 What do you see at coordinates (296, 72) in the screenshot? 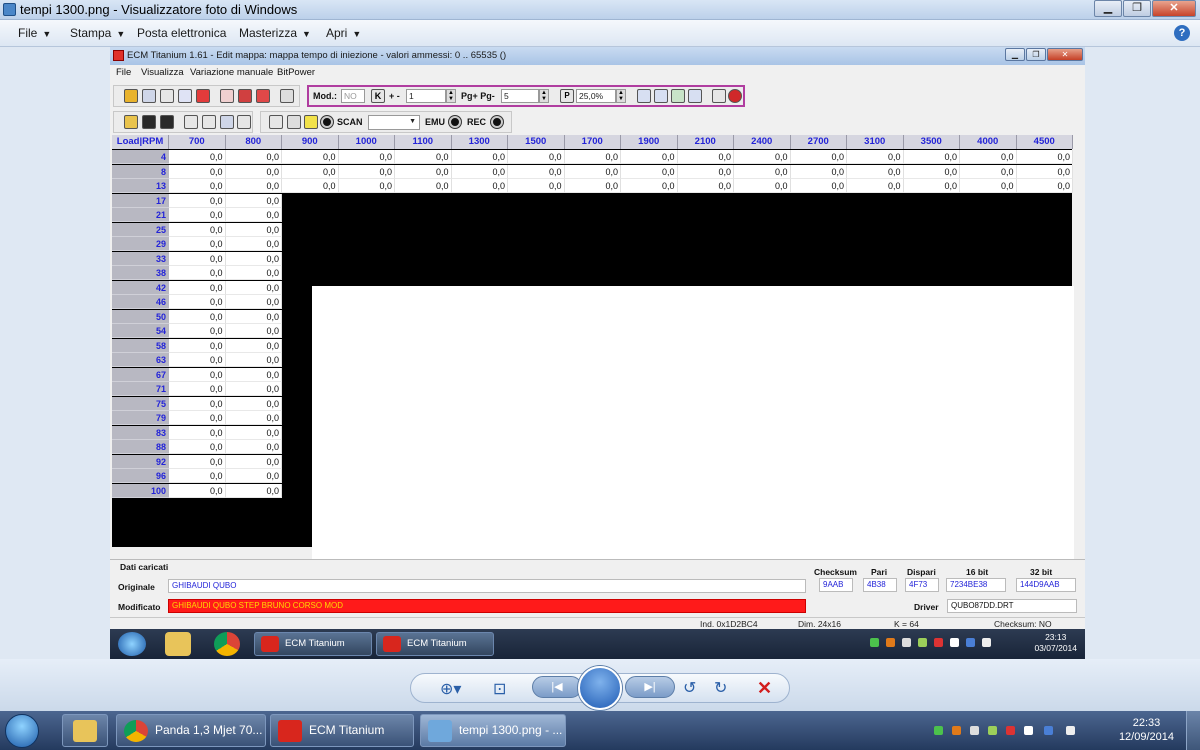
I see `ecm-menu-bitpower: BitPower` at bounding box center [296, 72].